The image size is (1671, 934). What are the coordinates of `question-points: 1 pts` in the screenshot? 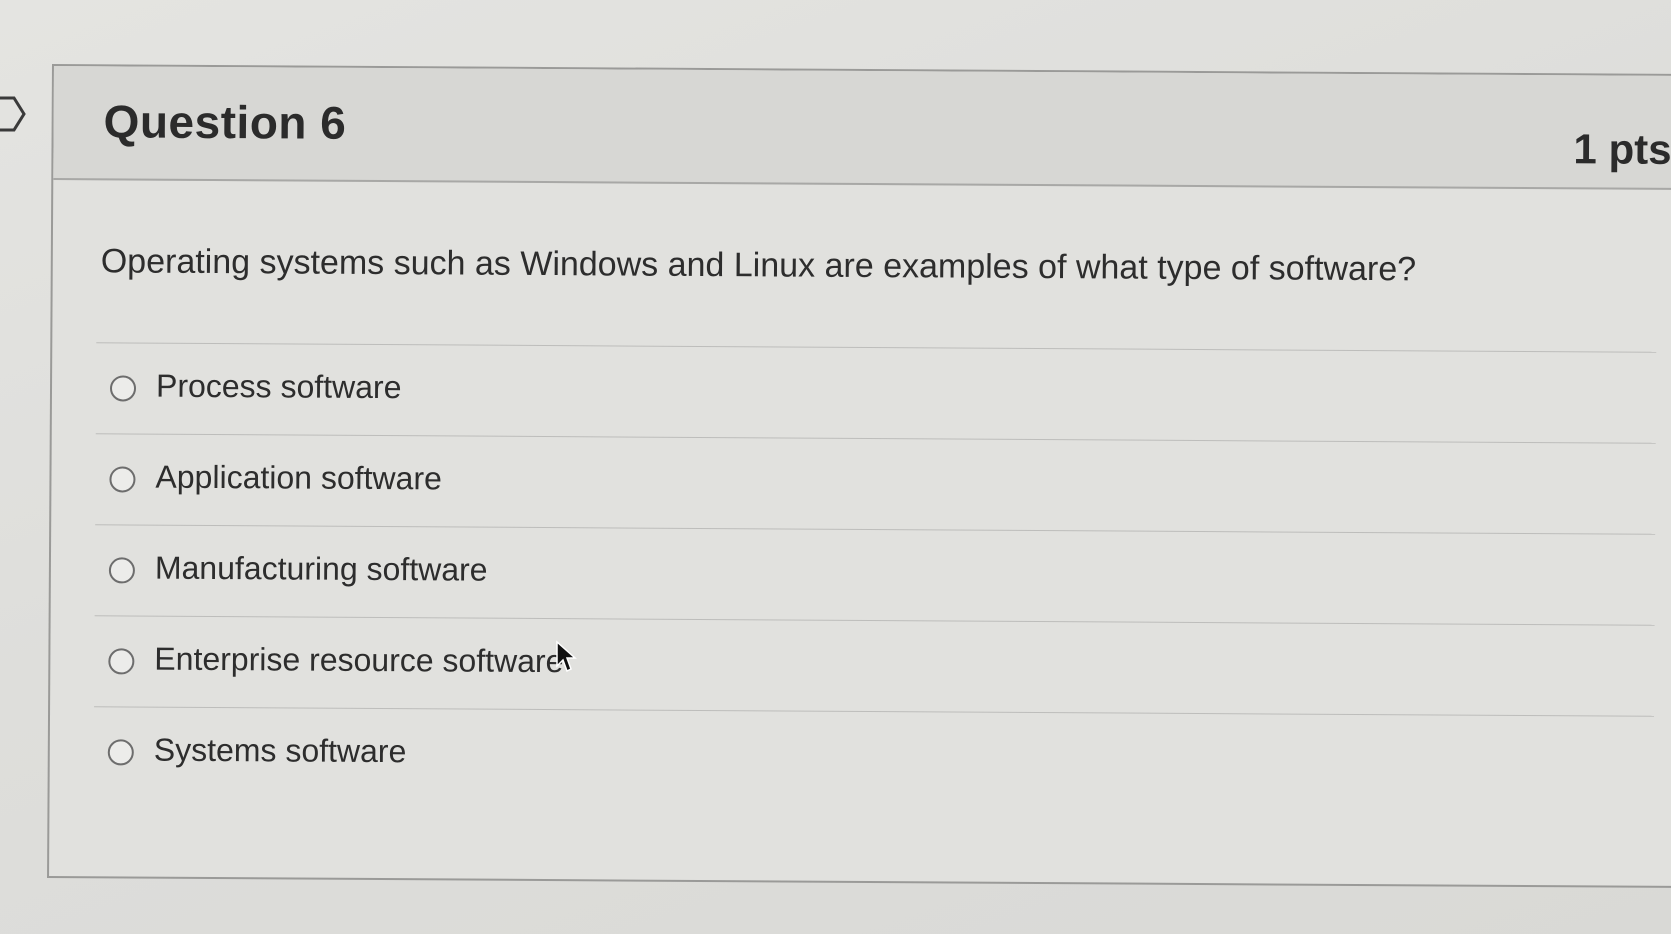 It's located at (1622, 149).